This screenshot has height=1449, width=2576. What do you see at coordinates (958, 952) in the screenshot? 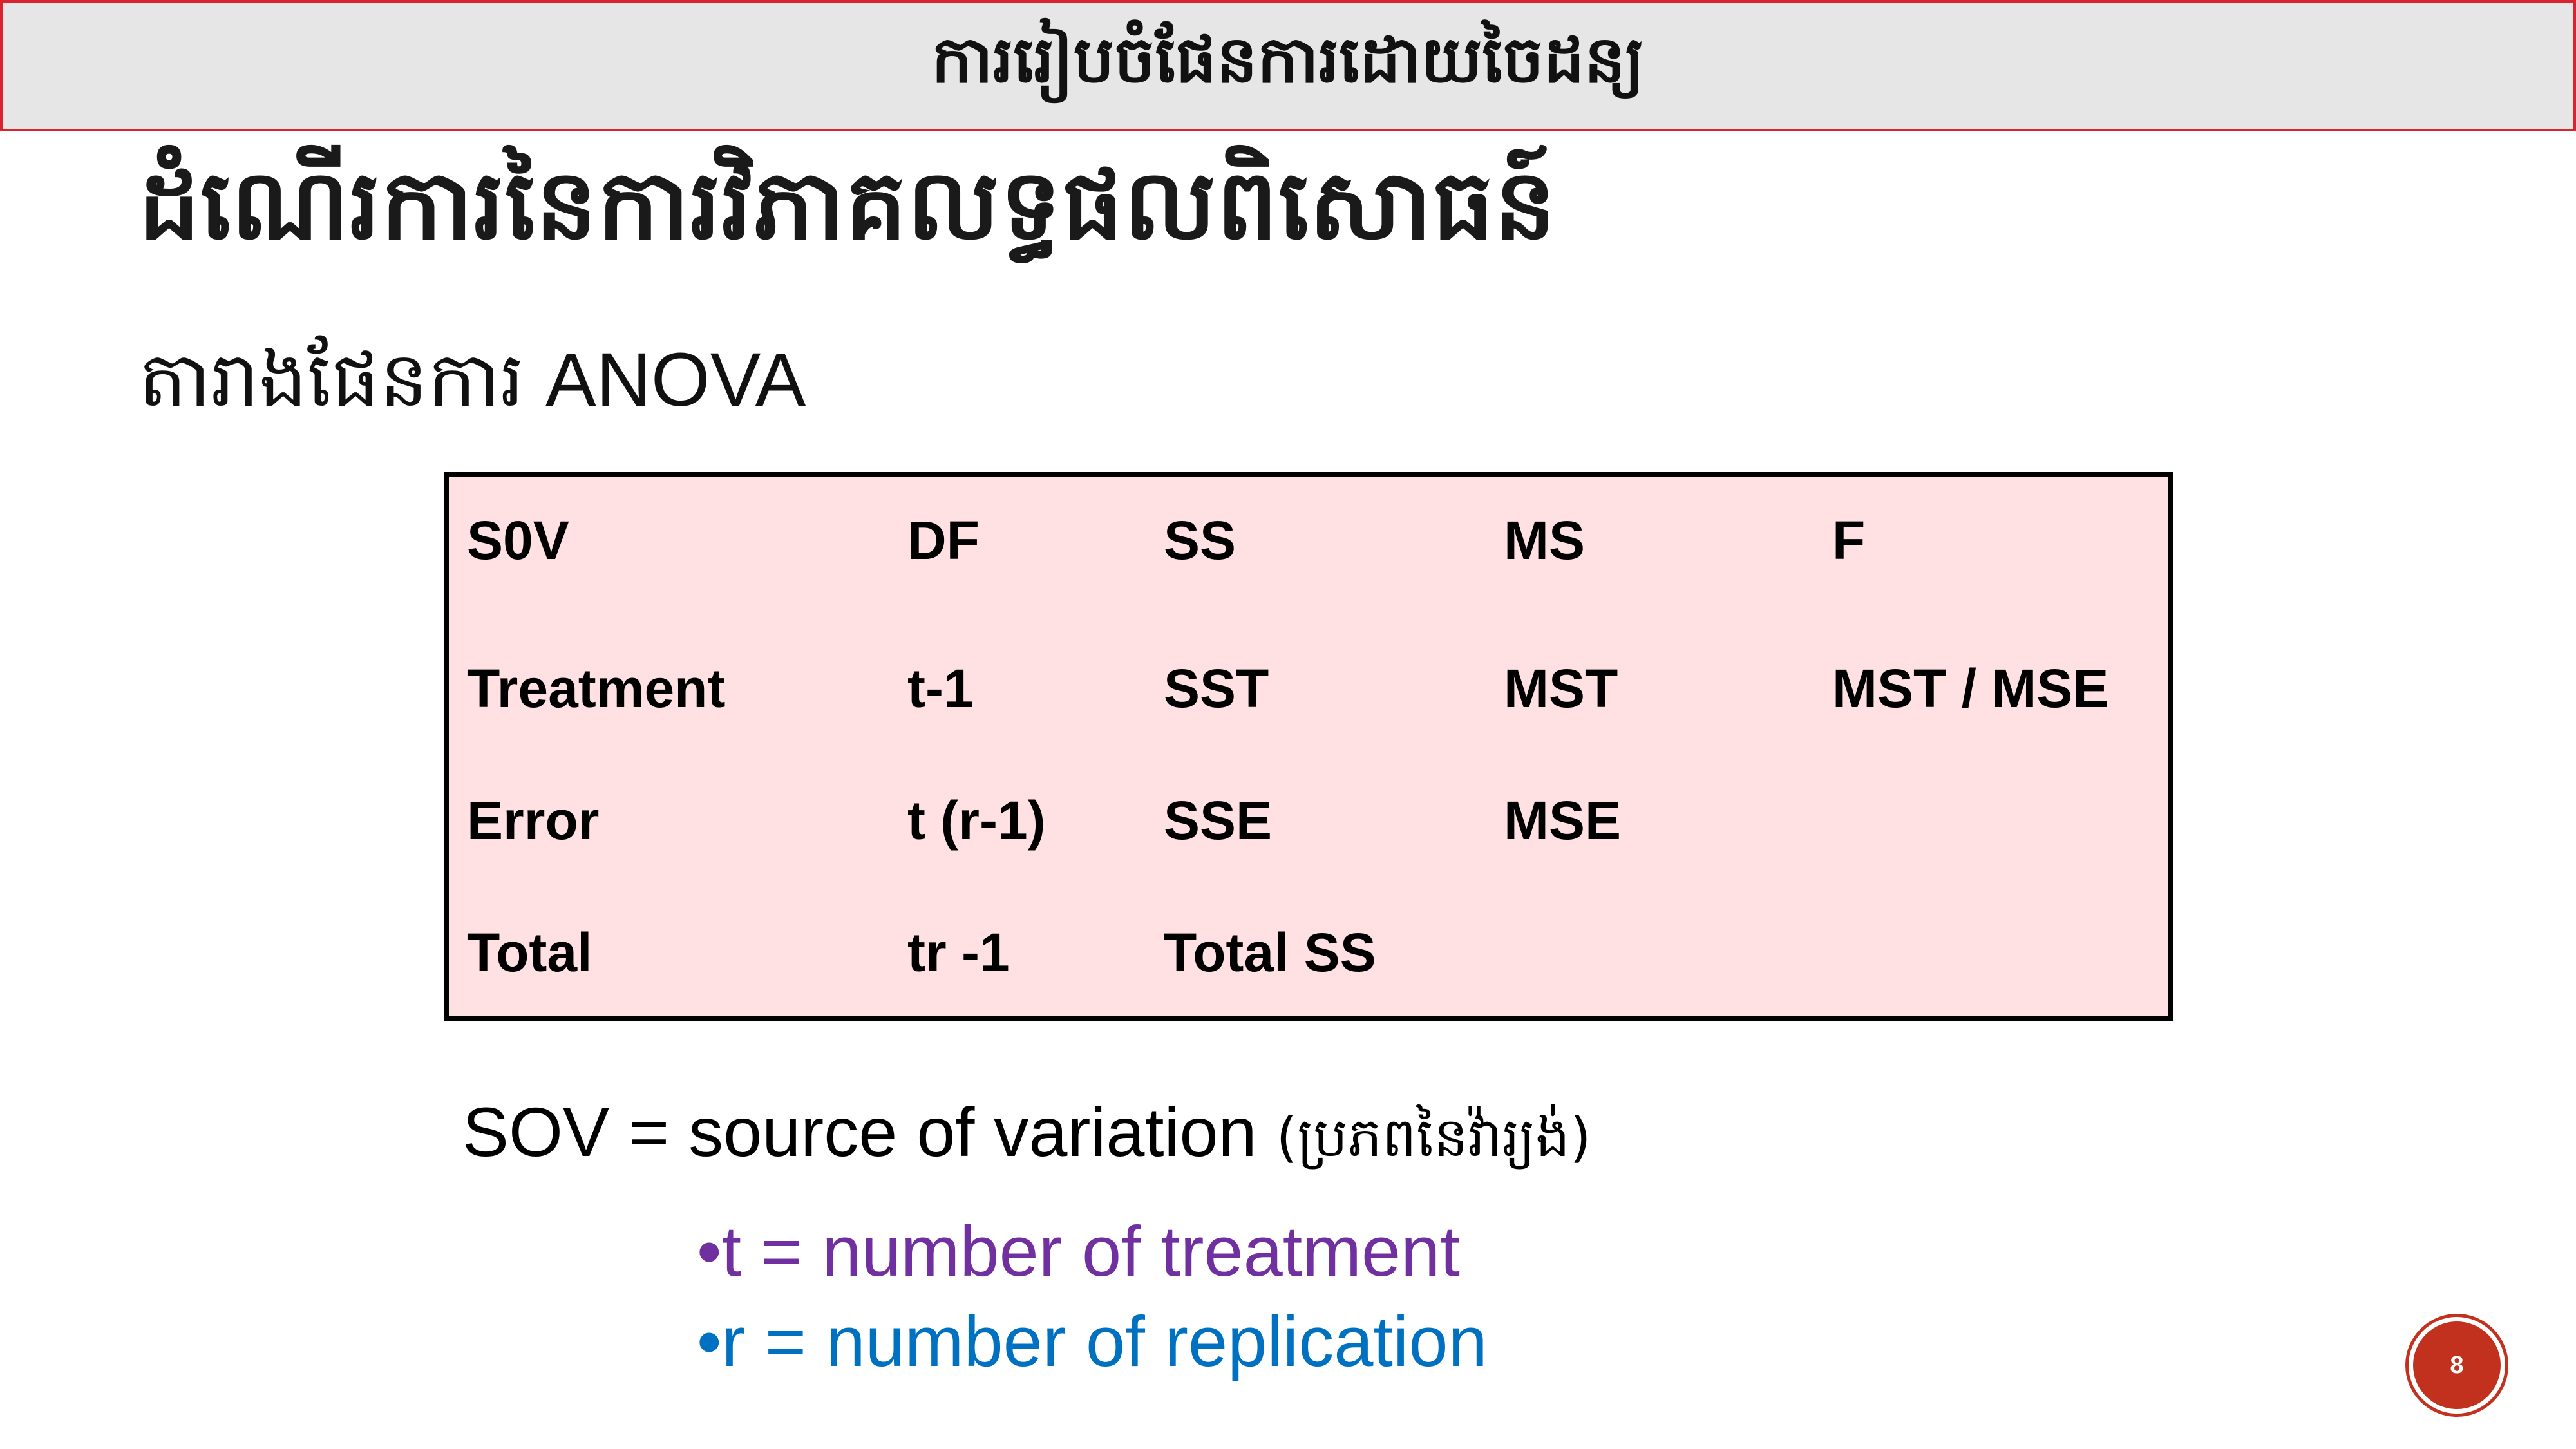
I see `table-cell-total-df: tr -1` at bounding box center [958, 952].